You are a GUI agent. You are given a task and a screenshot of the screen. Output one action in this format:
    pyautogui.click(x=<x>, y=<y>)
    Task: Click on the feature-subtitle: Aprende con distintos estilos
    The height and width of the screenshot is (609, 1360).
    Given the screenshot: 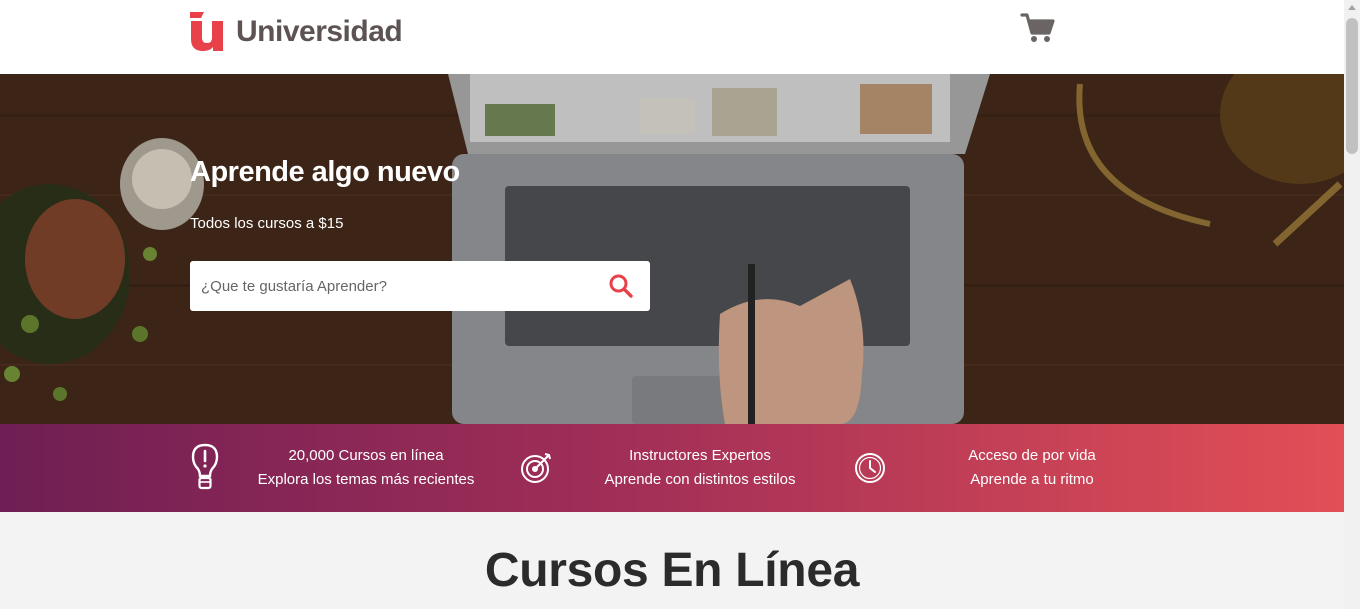 What is the action you would take?
    pyautogui.click(x=700, y=479)
    